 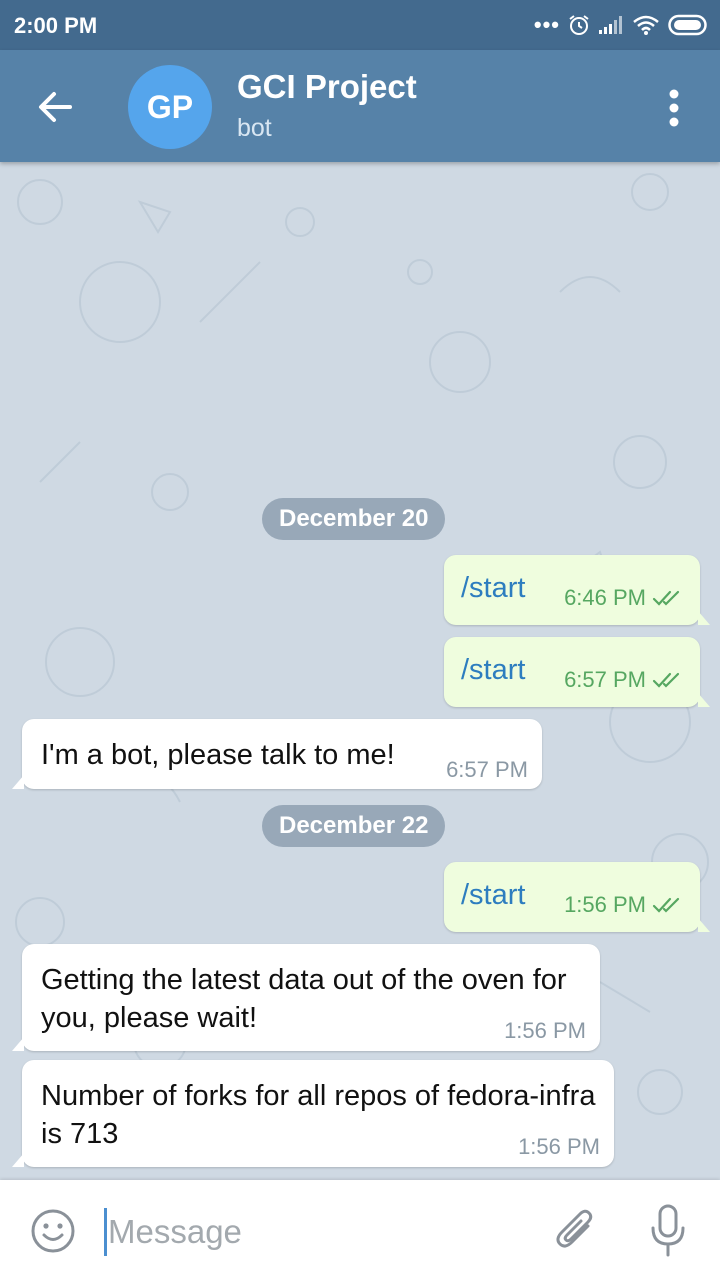 I want to click on signal-icon, so click(x=610, y=25).